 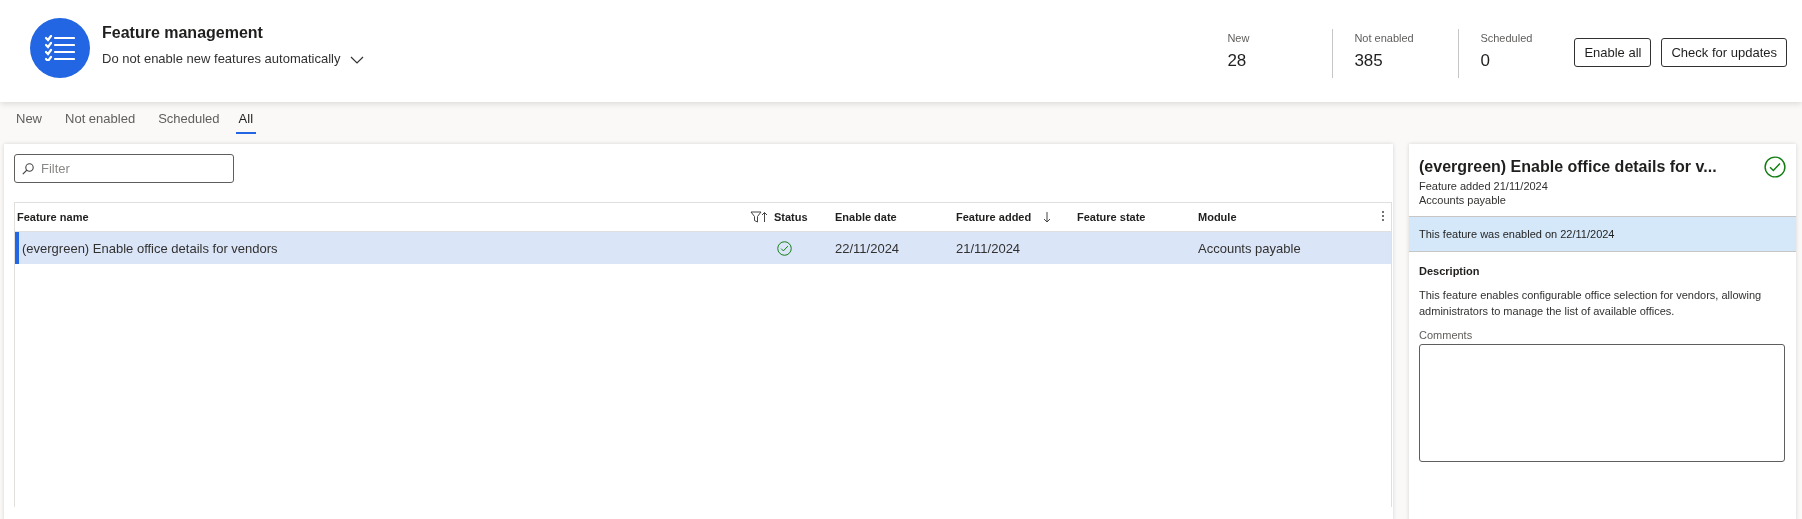 I want to click on comments-field, so click(x=1602, y=403).